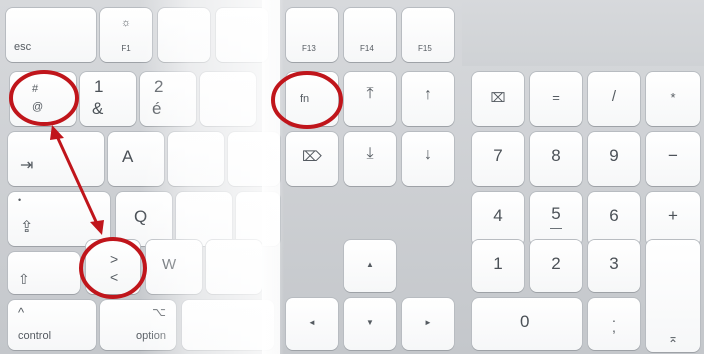 The width and height of the screenshot is (704, 354). I want to click on key-asterisk-label: *, so click(673, 97).